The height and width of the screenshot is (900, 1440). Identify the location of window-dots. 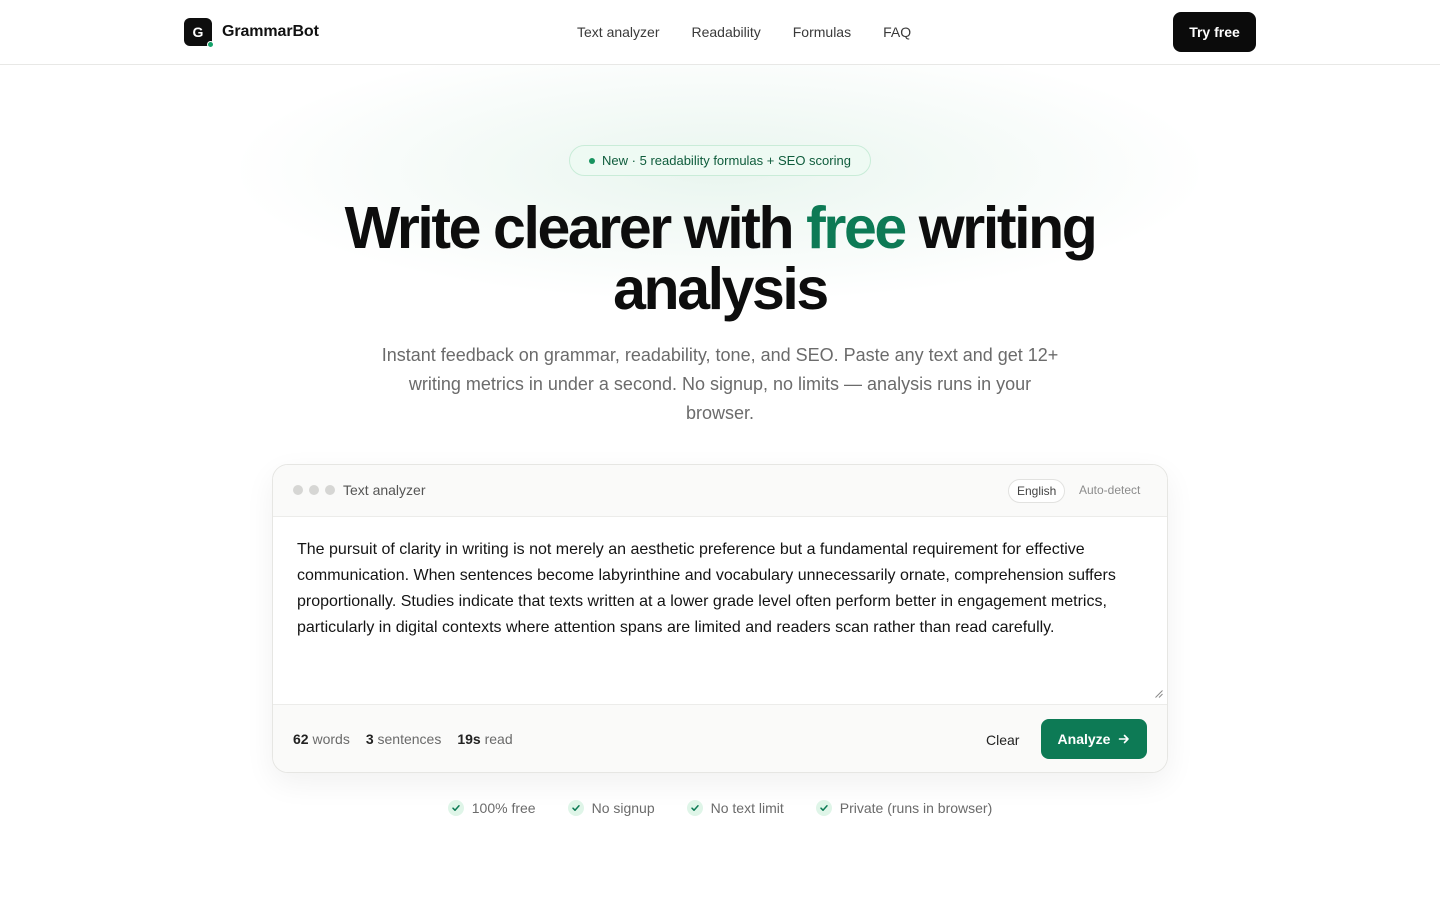
(314, 490).